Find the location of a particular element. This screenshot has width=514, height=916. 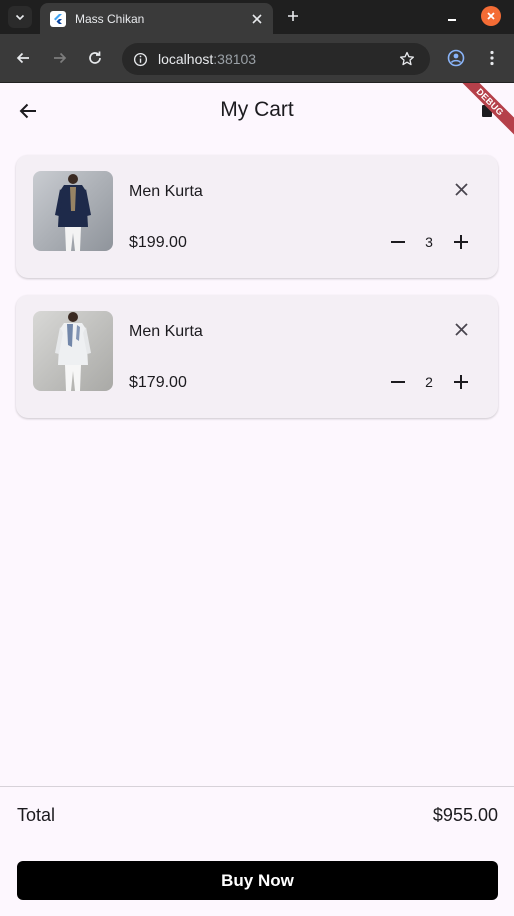

buy-now-button: Buy Now is located at coordinates (257, 880).